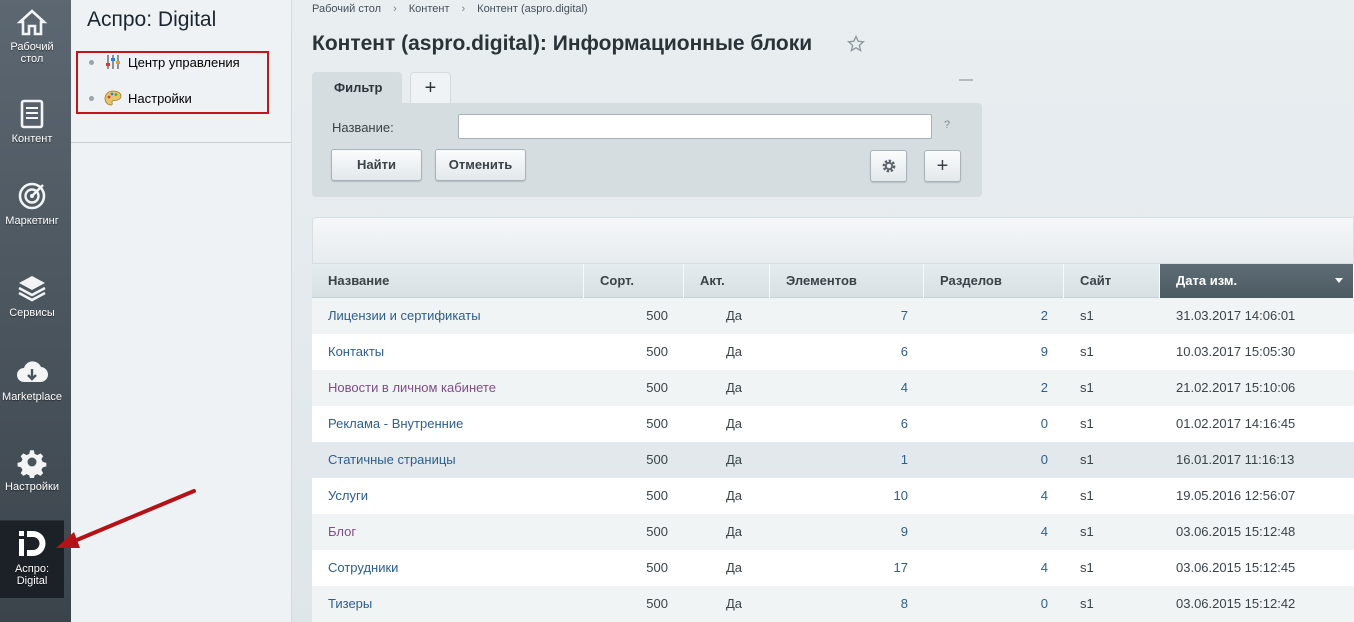  I want to click on submenu-item-settings: Настройки, so click(140, 98).